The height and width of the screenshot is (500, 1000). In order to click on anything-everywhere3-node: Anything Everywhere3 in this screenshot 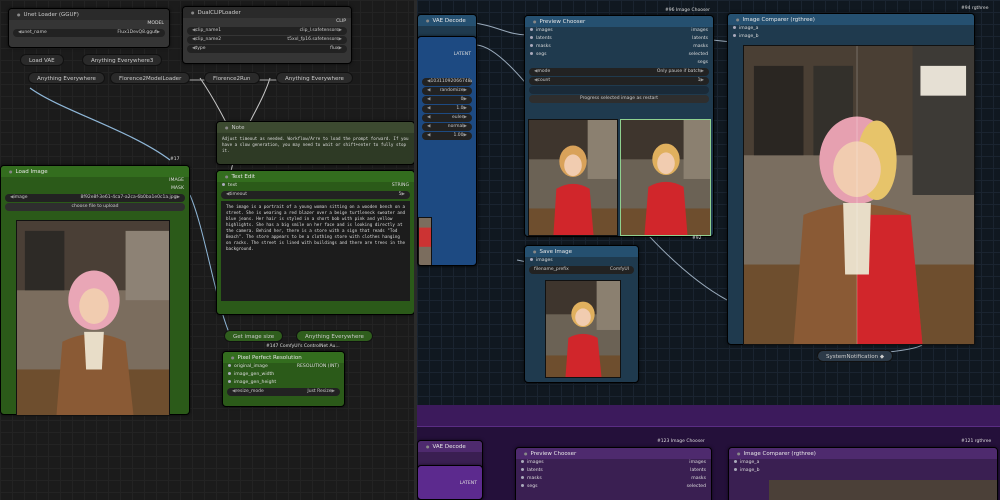, I will do `click(122, 60)`.